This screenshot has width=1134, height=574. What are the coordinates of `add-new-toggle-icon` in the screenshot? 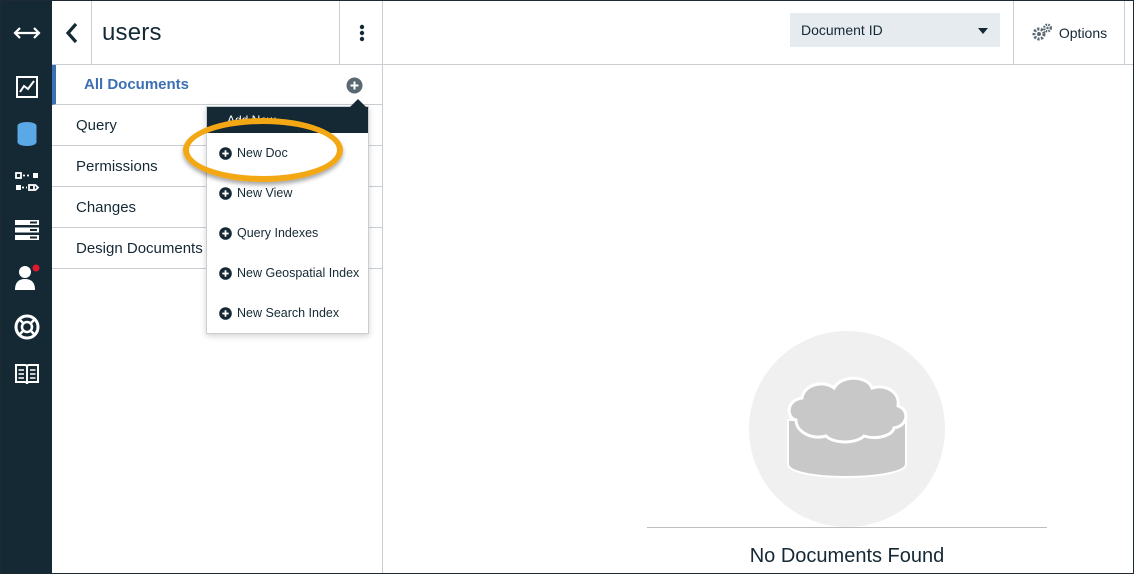 It's located at (354, 85).